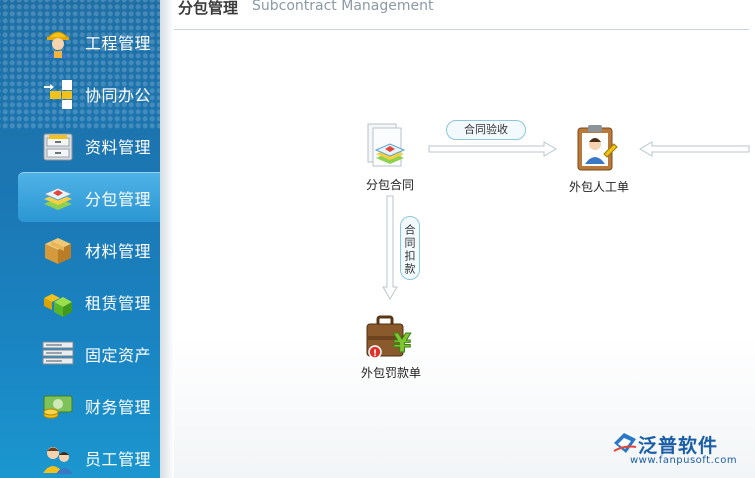 The width and height of the screenshot is (755, 478). I want to click on arrow-right-connector, so click(492, 149).